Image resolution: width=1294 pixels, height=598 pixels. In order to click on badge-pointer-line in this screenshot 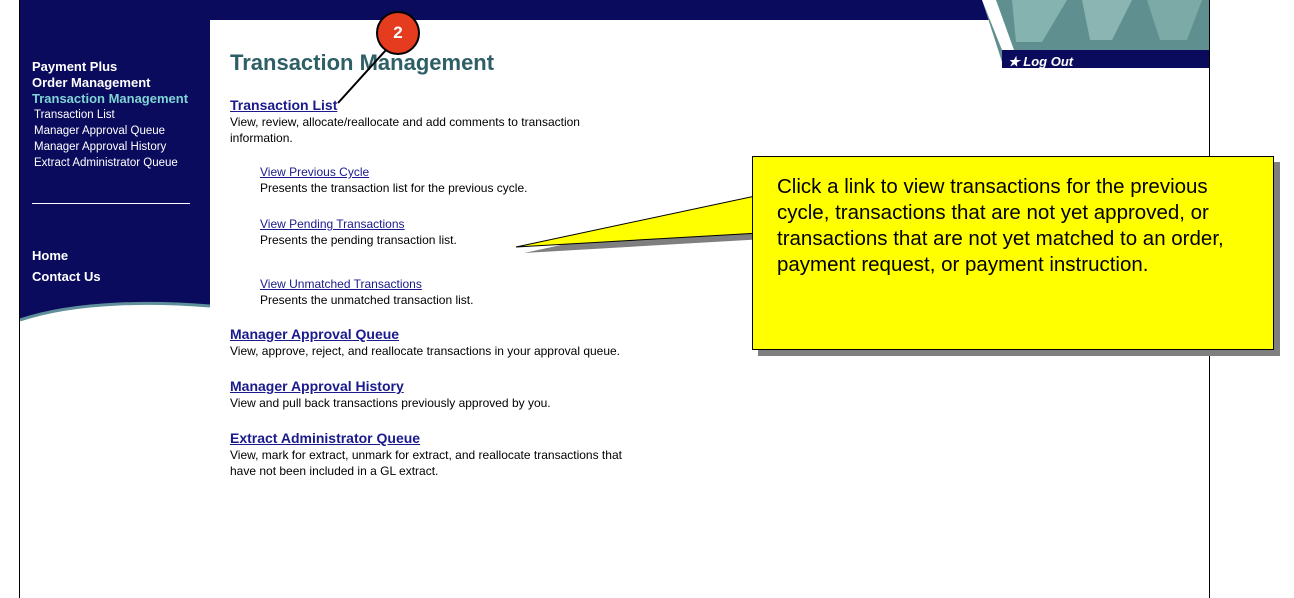, I will do `click(362, 76)`.